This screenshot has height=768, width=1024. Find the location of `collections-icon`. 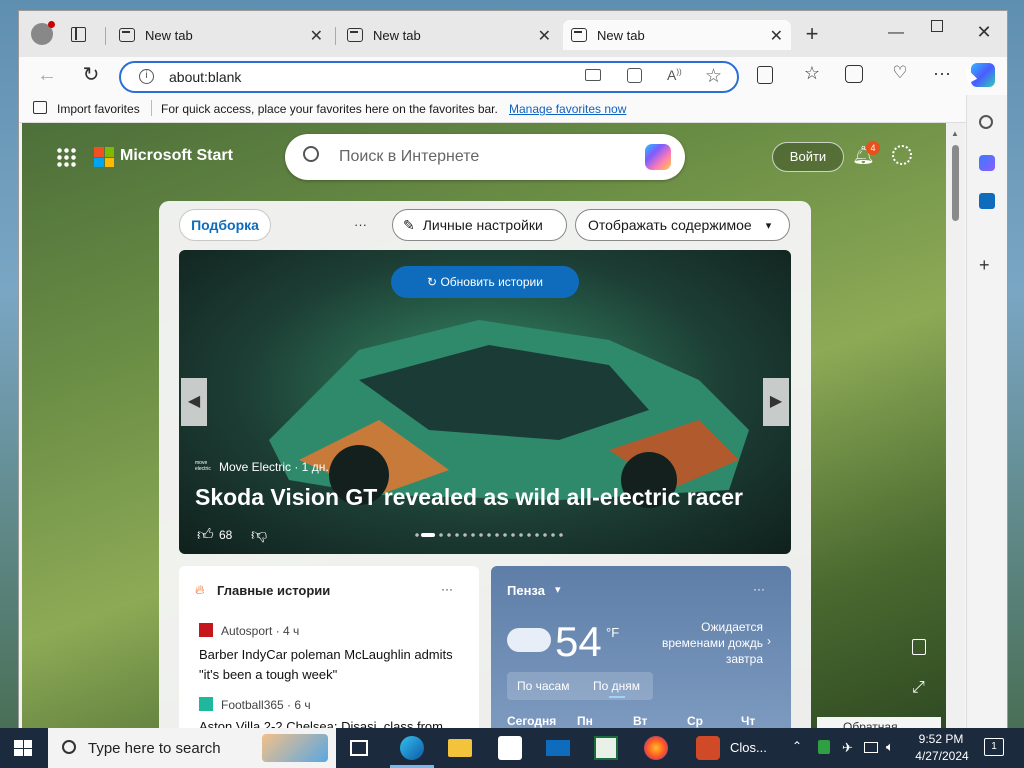

collections-icon is located at coordinates (854, 74).